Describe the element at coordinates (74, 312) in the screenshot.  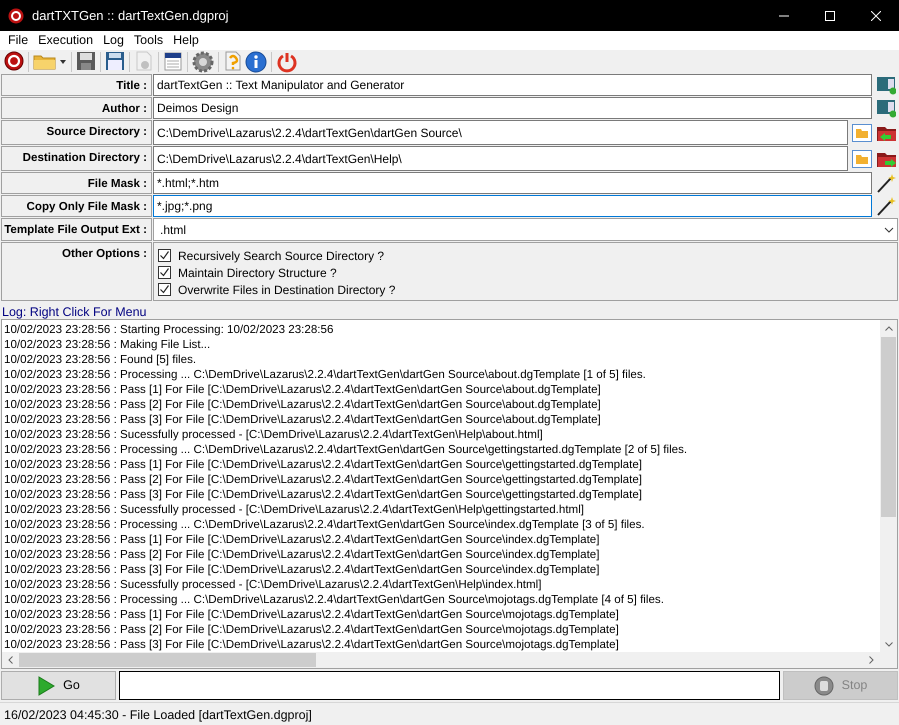
I see `log-label: Log: Right Click For Menu` at that location.